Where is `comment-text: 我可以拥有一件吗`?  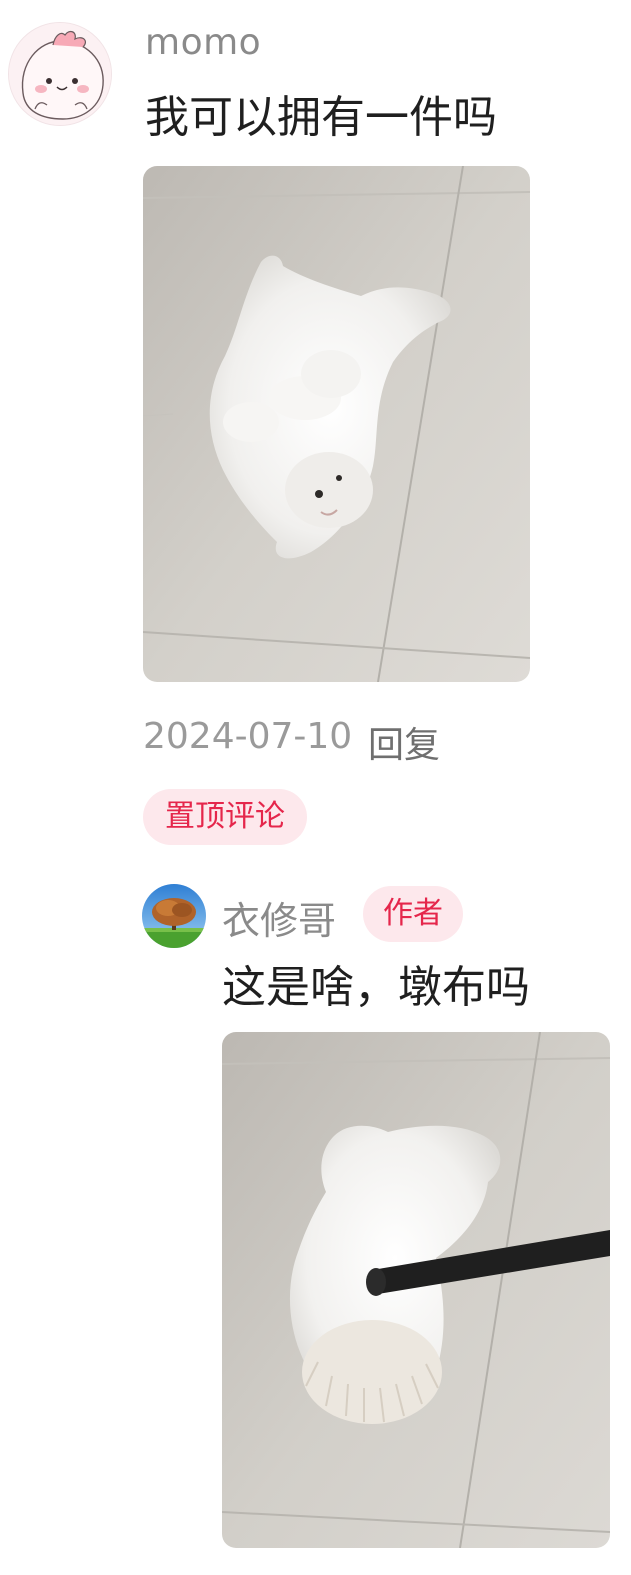
comment-text: 我可以拥有一件吗 is located at coordinates (321, 117).